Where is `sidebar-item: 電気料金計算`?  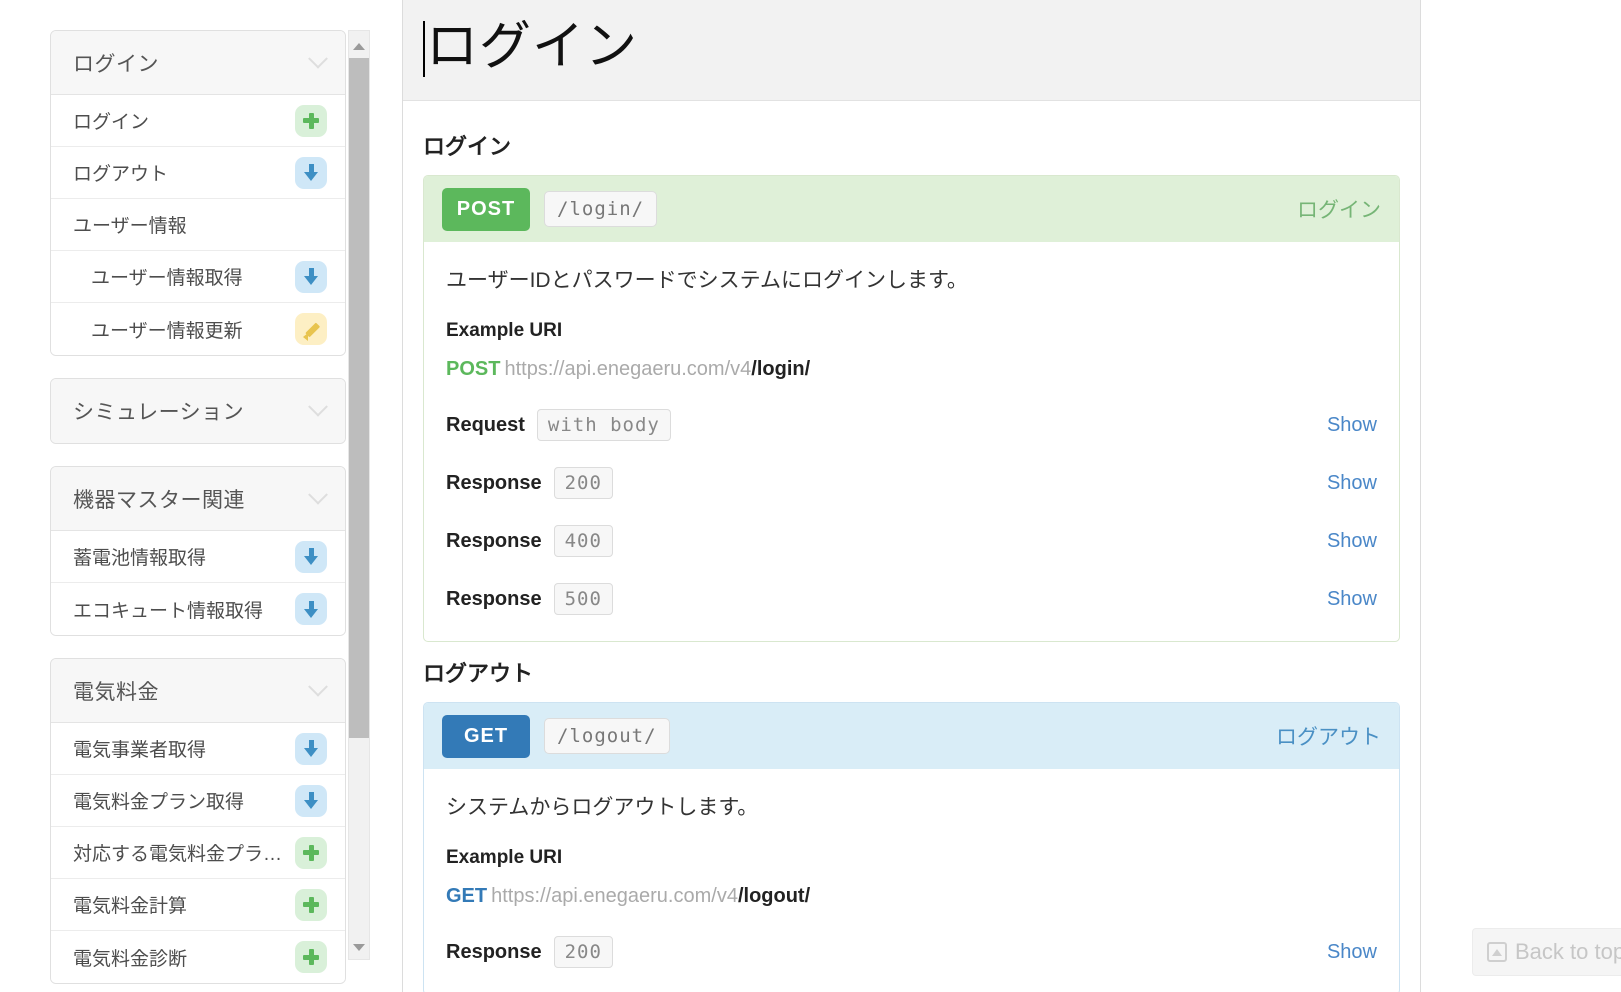
sidebar-item: 電気料金計算 is located at coordinates (198, 905).